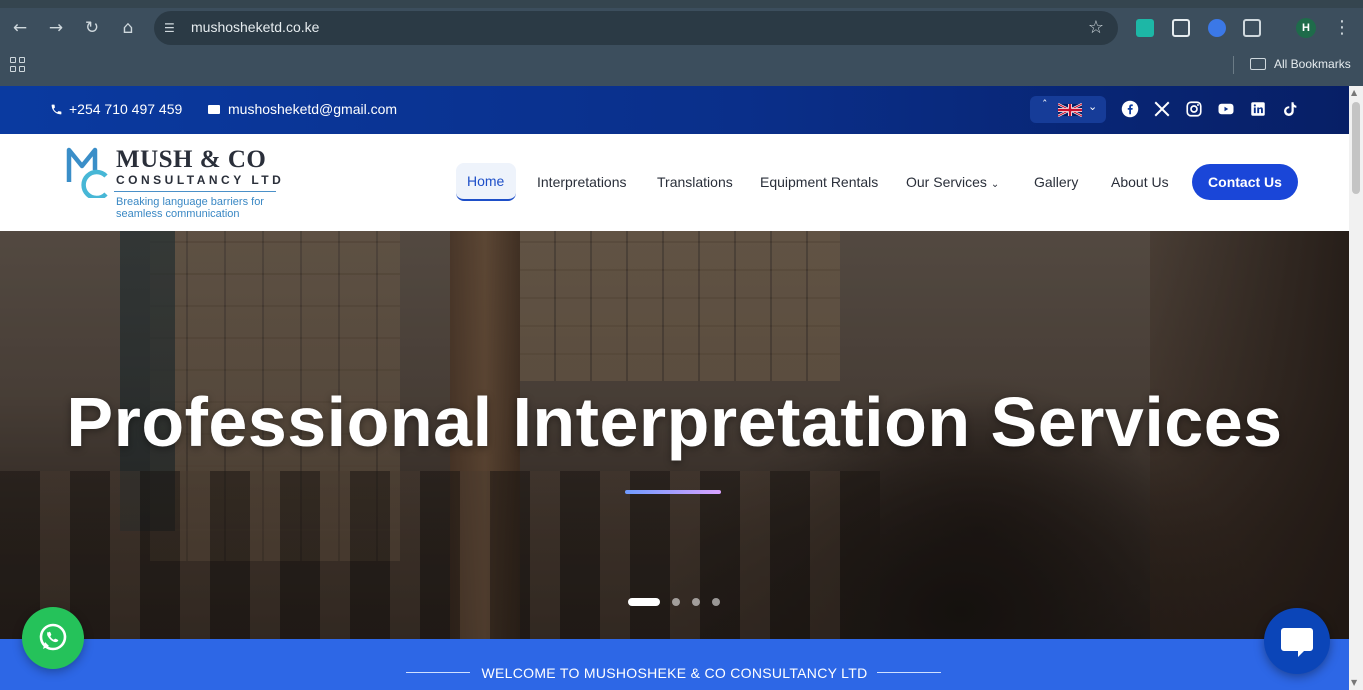 The width and height of the screenshot is (1363, 690). Describe the element at coordinates (946, 182) in the screenshot. I see `nav-our-services-label: Our Services` at that location.